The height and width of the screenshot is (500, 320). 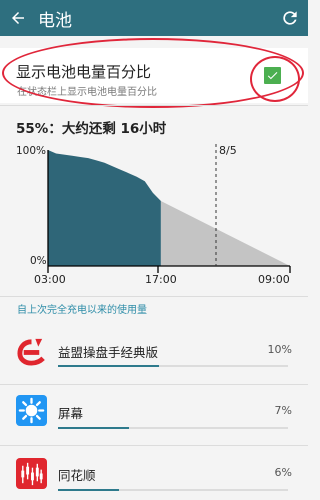 What do you see at coordinates (82, 310) in the screenshot?
I see `usage-section-header: 自上次完全充电以来的使用量` at bounding box center [82, 310].